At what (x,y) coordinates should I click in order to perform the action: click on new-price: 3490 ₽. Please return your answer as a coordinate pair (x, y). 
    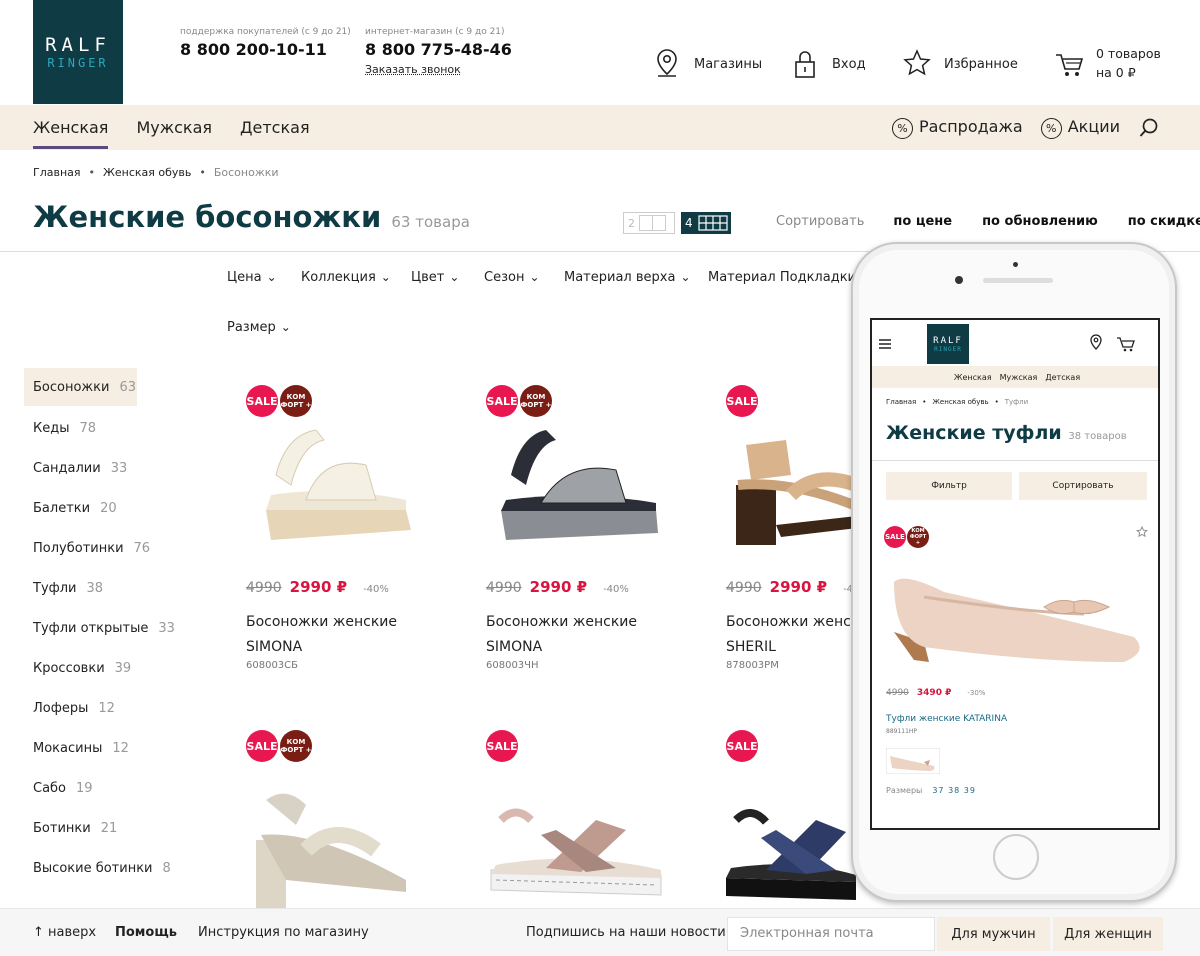
    Looking at the image, I should click on (934, 693).